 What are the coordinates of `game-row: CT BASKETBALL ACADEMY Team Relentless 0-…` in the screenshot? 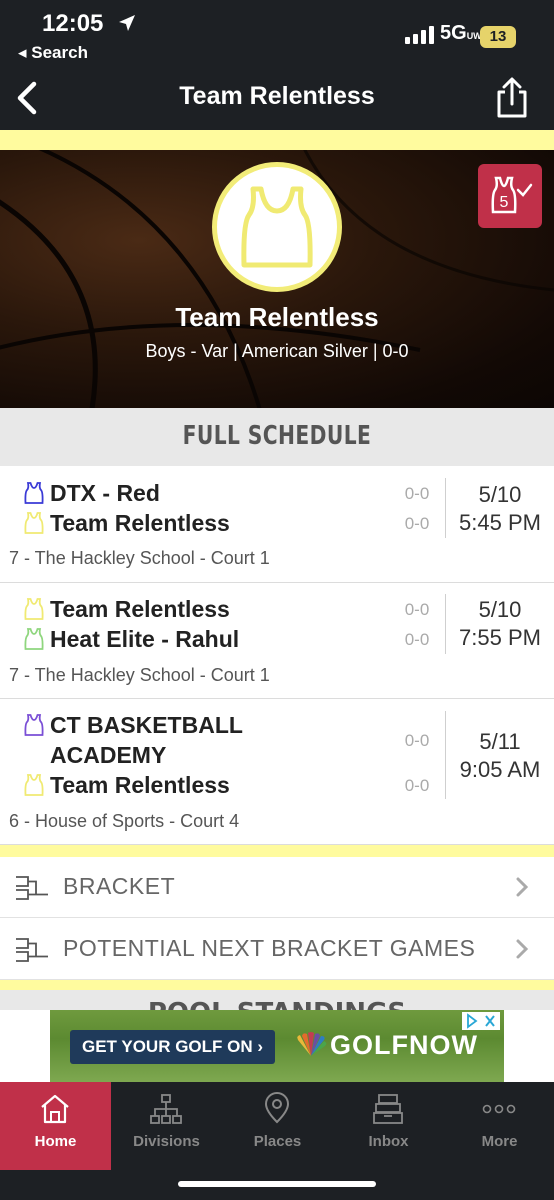 It's located at (277, 772).